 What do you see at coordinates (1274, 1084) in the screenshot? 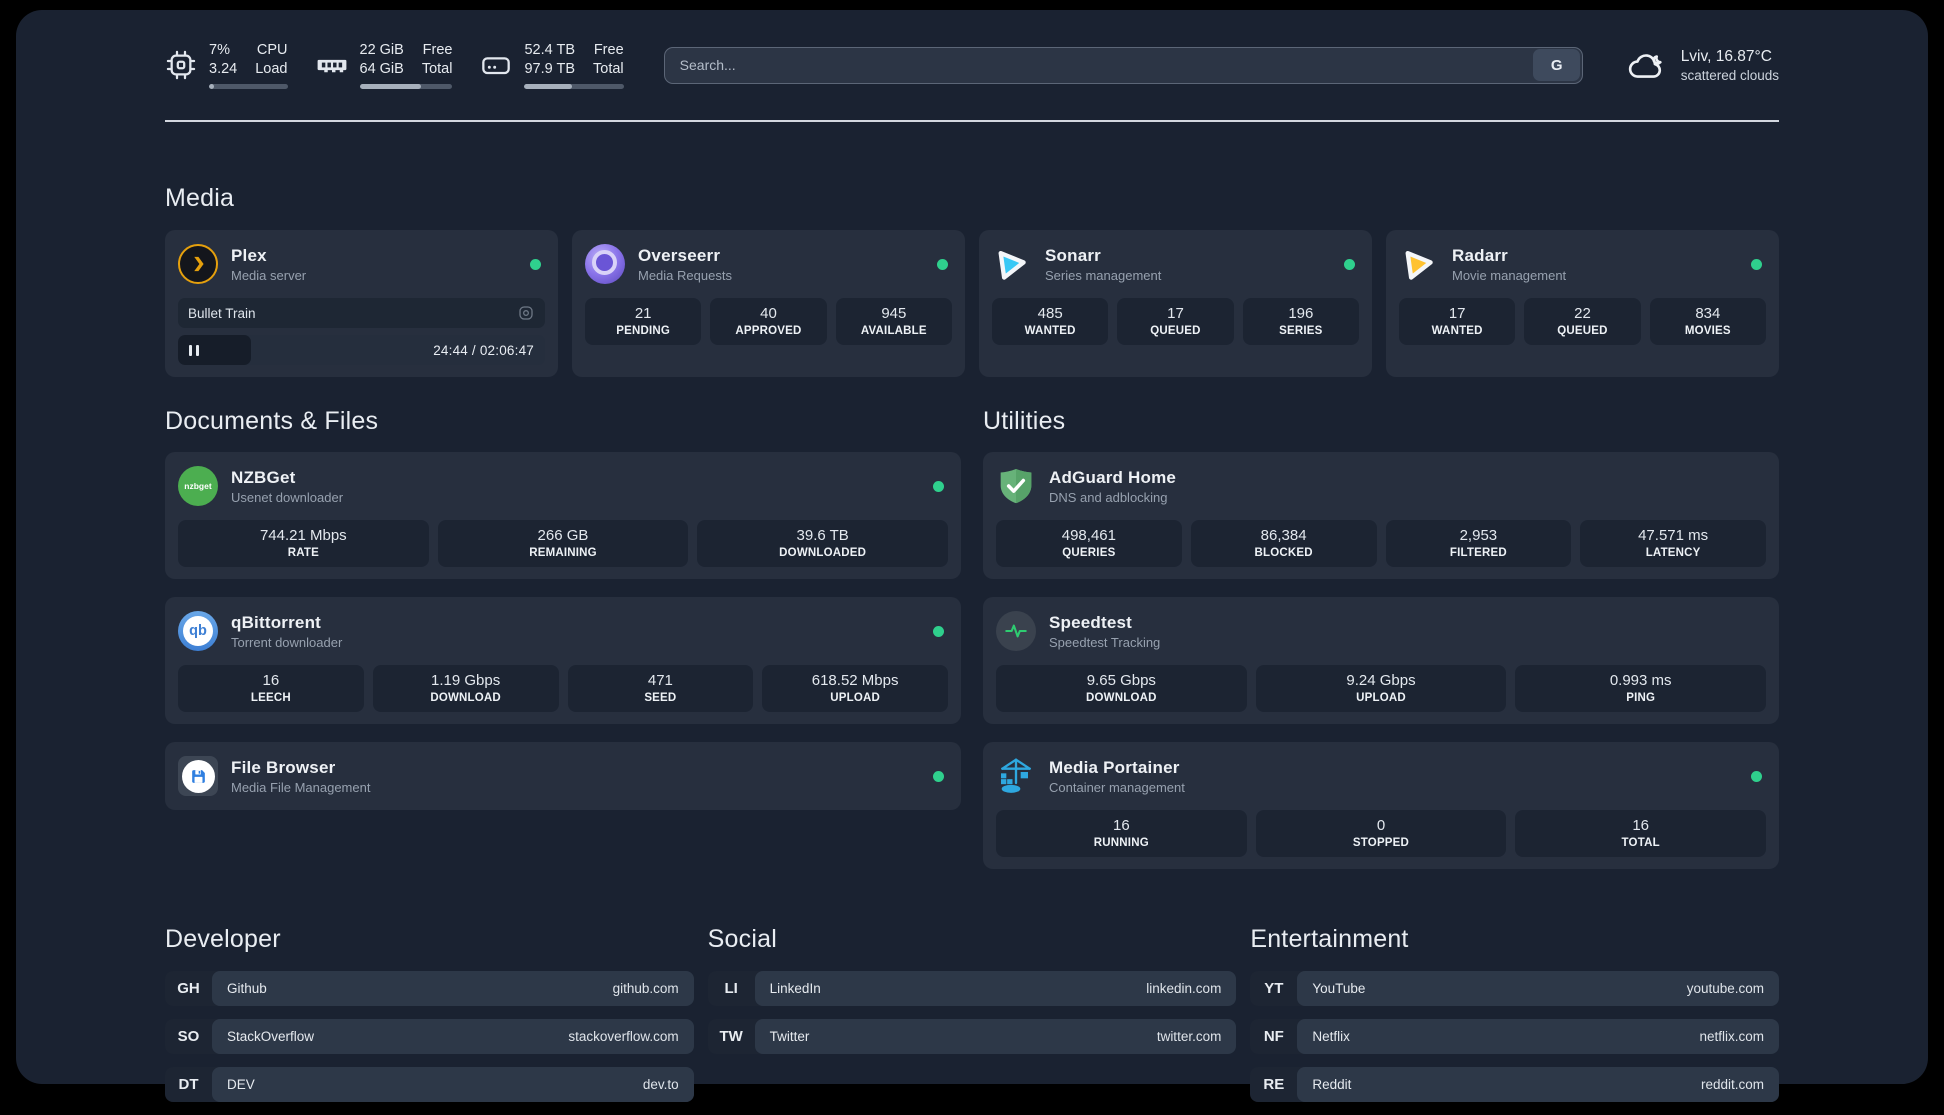
I see `bookmark-abbr: RE` at bounding box center [1274, 1084].